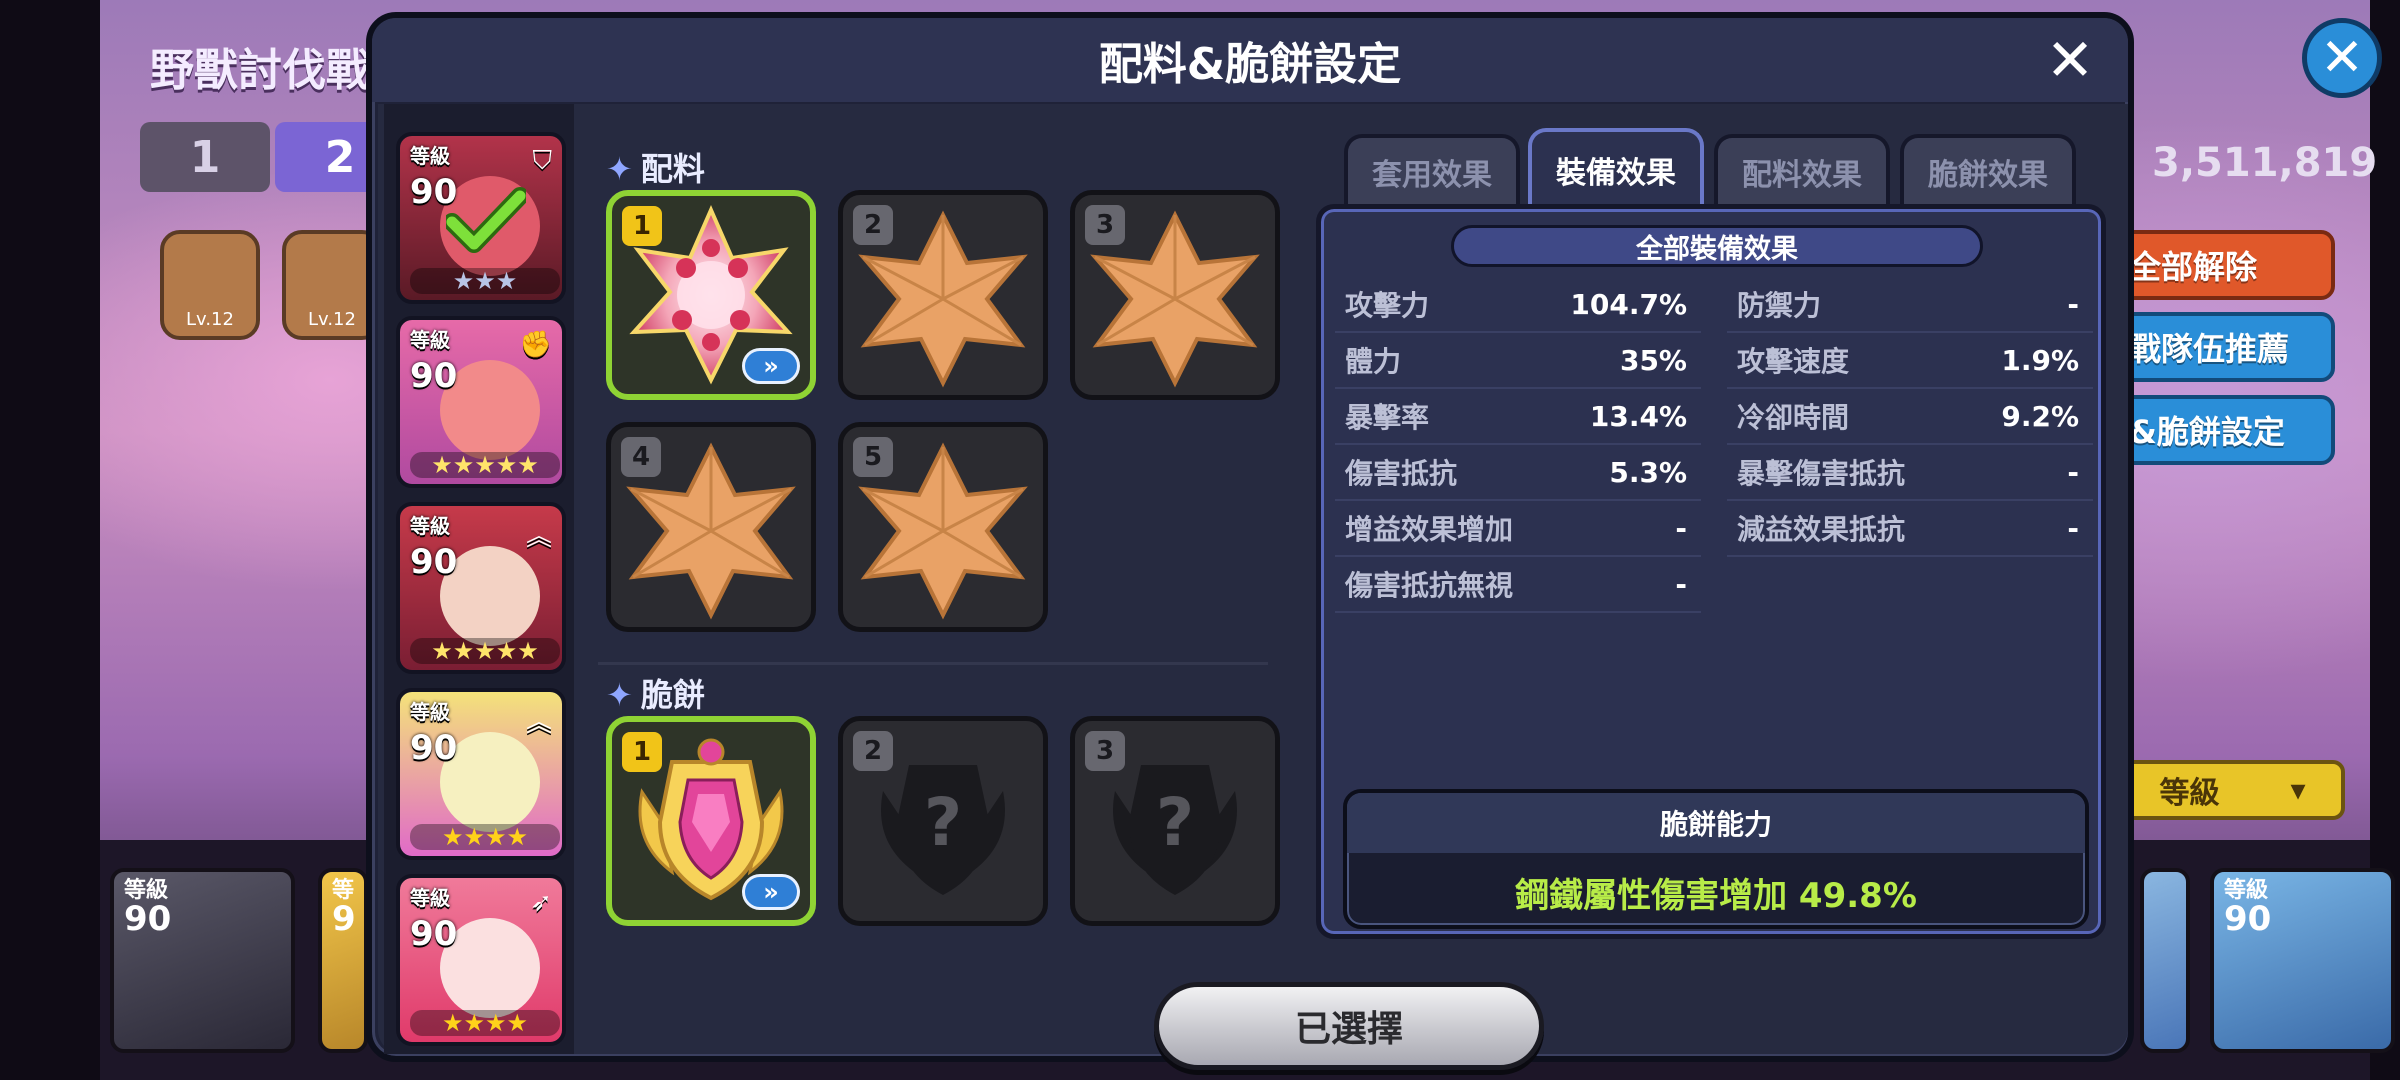  Describe the element at coordinates (1821, 529) in the screenshot. I see `stat-name: 減益效果抵抗` at that location.